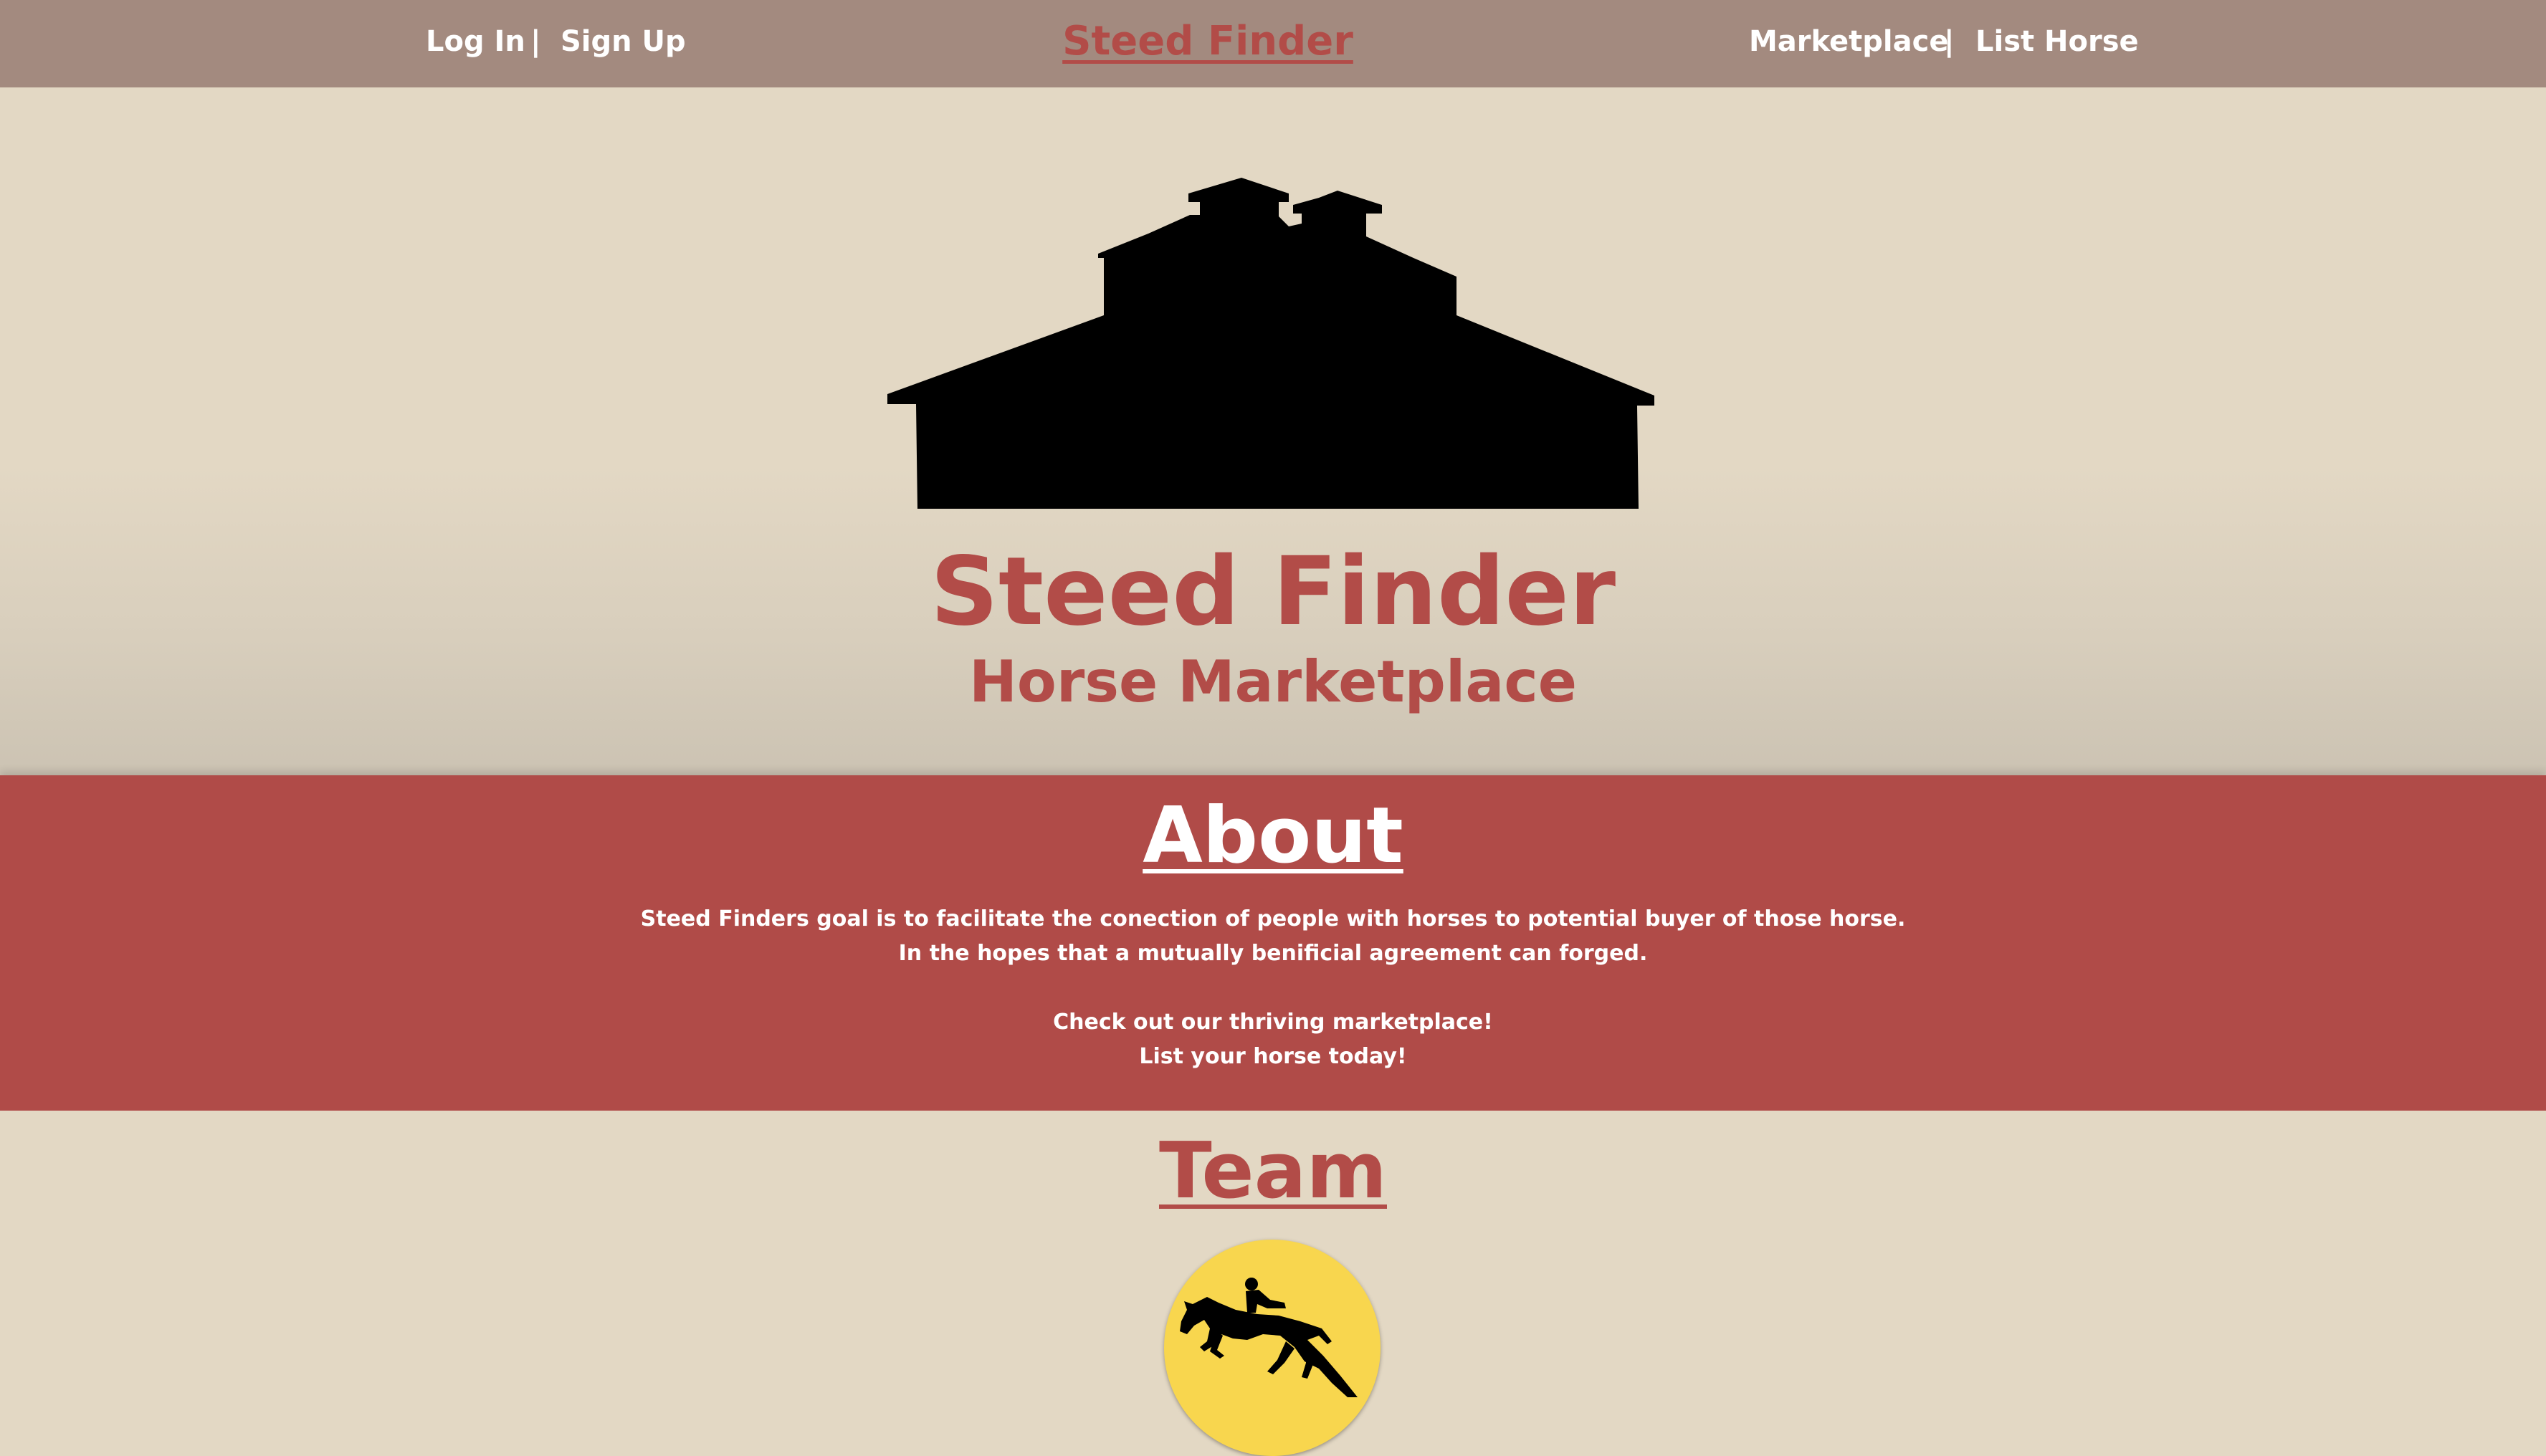 The height and width of the screenshot is (1456, 2546). What do you see at coordinates (1273, 1056) in the screenshot?
I see `about-text-line: List your horse today!` at bounding box center [1273, 1056].